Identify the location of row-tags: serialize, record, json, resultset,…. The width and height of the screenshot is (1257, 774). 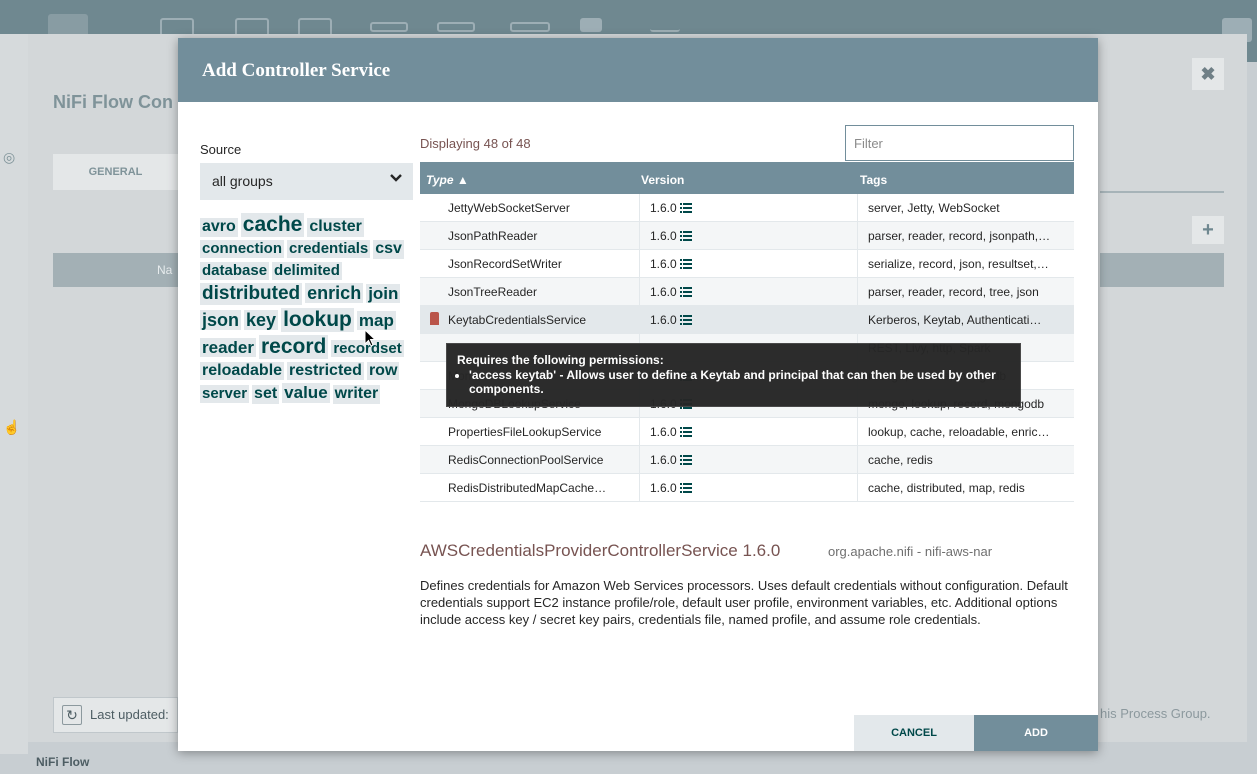
(958, 264).